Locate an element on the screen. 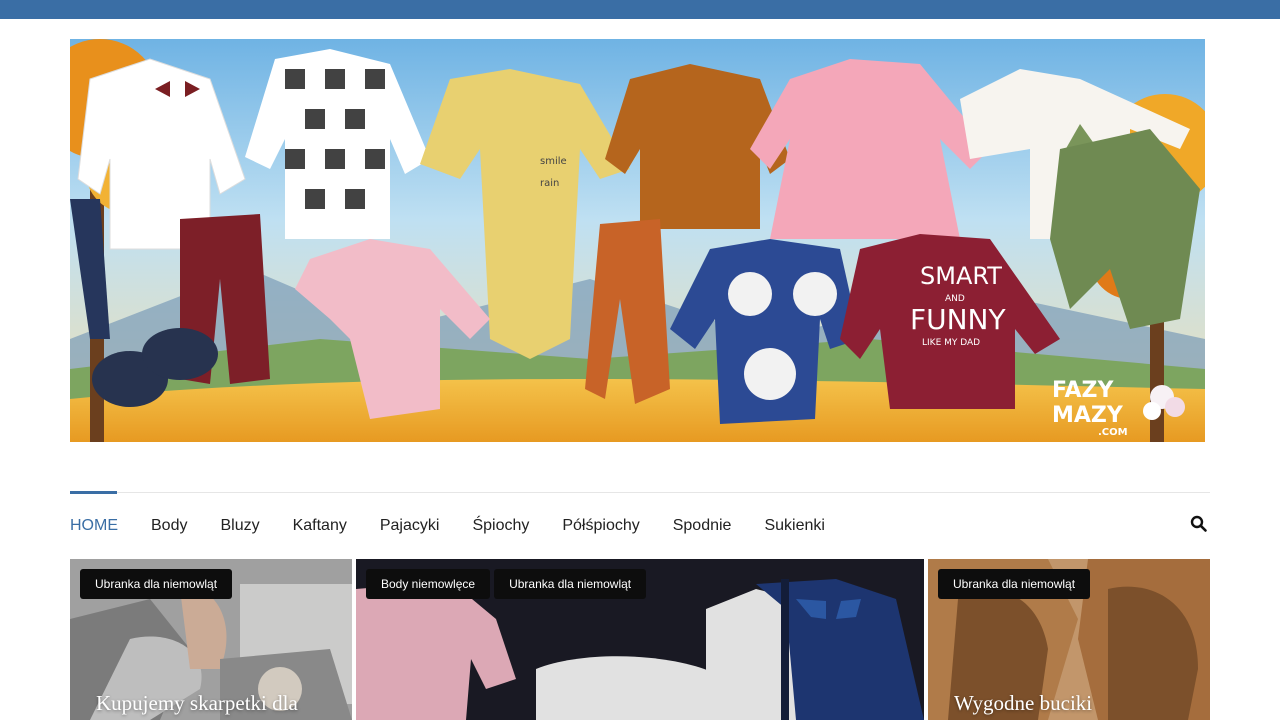 This screenshot has width=1280, height=720. nav-item-bluzy: Bluzy is located at coordinates (239, 526).